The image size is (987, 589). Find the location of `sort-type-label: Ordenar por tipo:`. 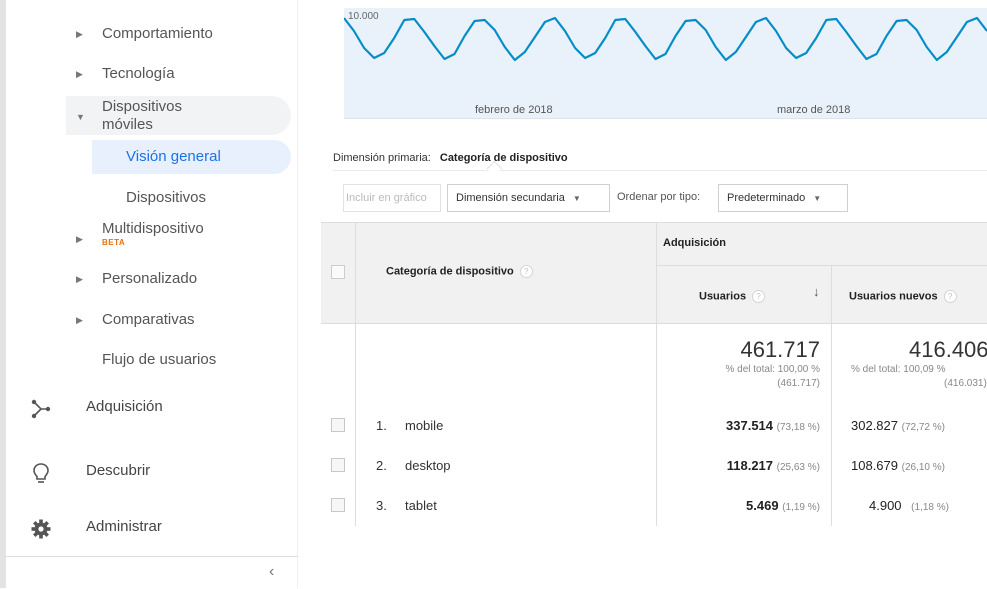

sort-type-label: Ordenar por tipo: is located at coordinates (659, 197).